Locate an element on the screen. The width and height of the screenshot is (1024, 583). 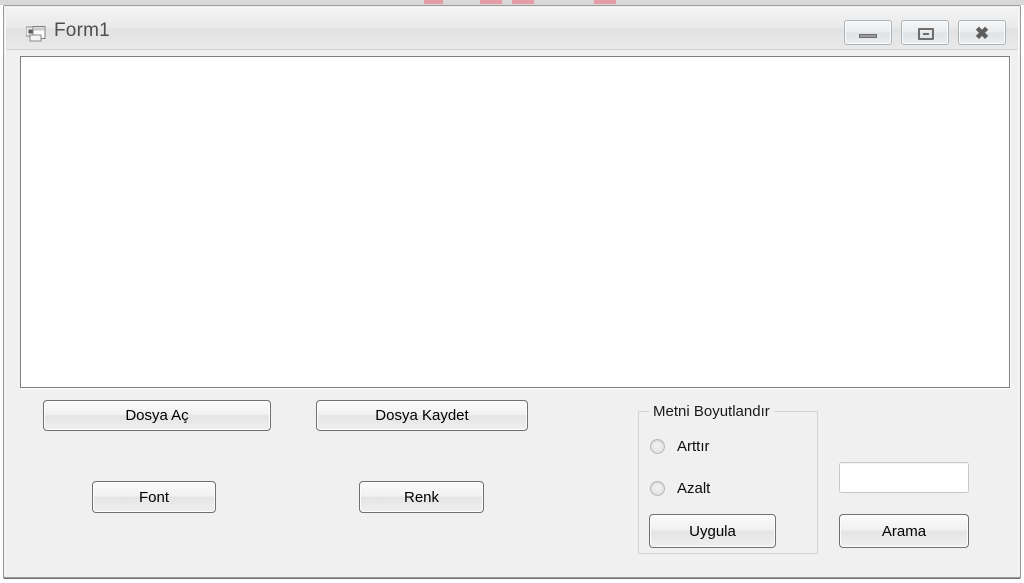
search-button: Arama is located at coordinates (904, 531).